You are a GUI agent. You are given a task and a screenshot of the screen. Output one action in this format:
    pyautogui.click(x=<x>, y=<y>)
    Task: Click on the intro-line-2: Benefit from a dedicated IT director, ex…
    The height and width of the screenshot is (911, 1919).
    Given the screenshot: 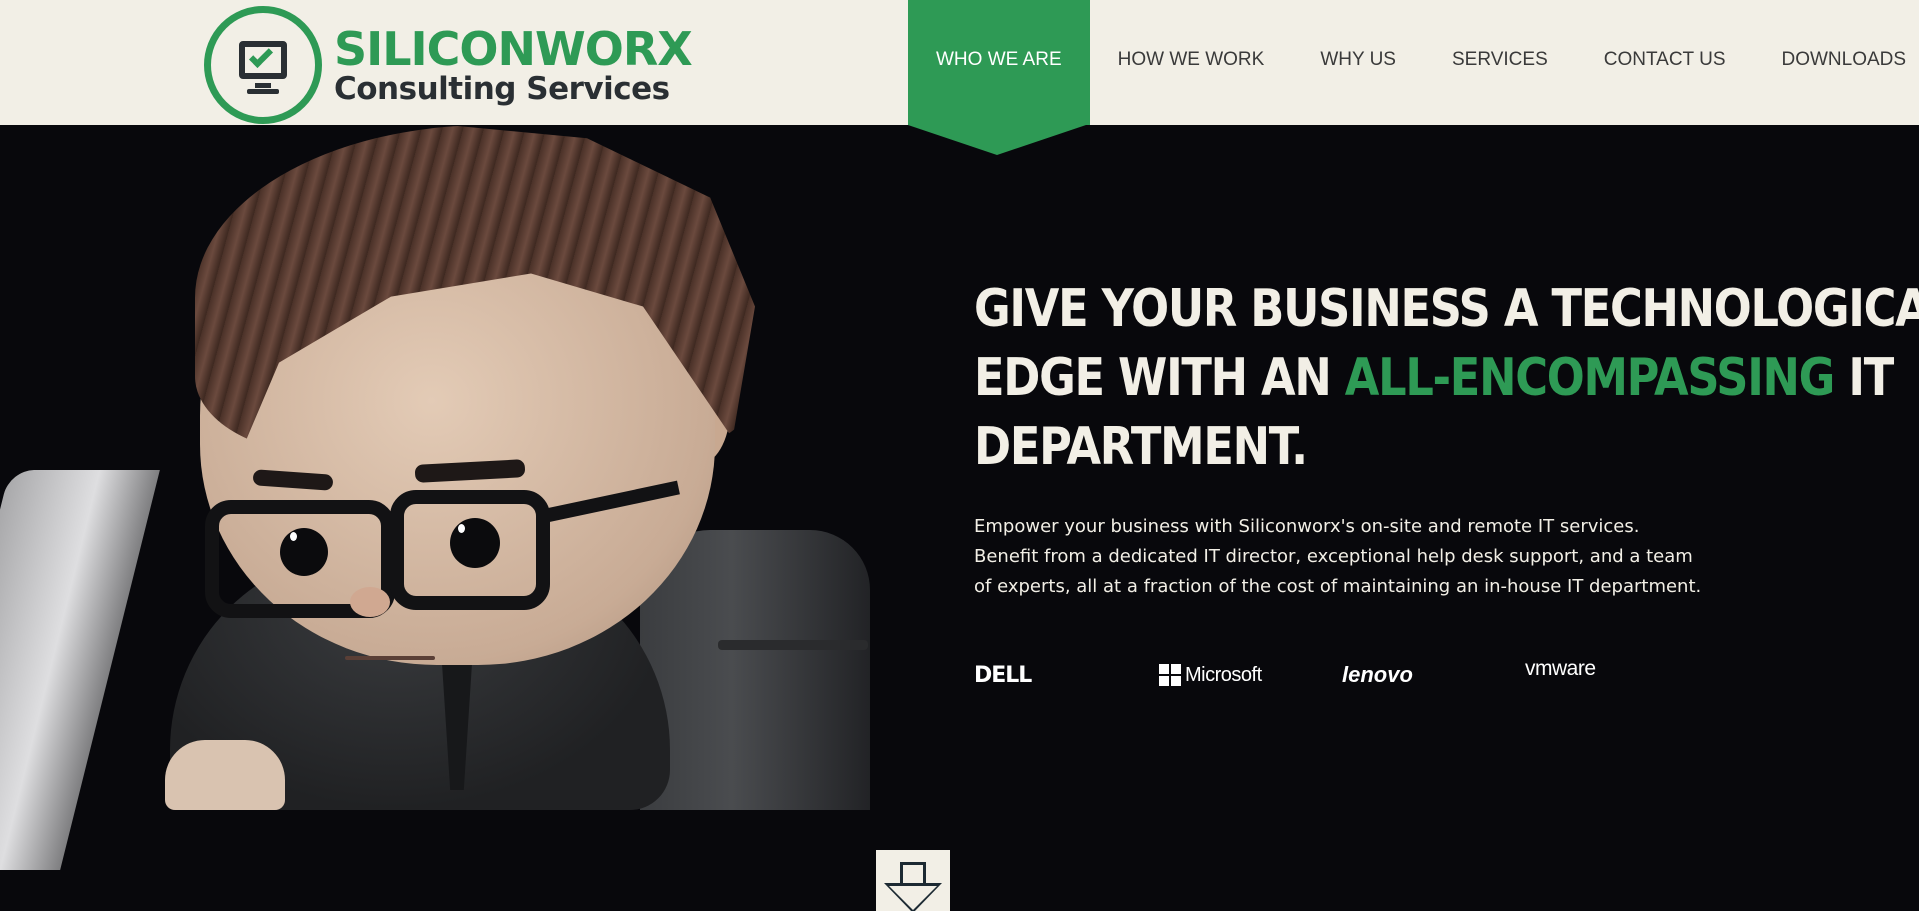 What is the action you would take?
    pyautogui.click(x=1333, y=556)
    